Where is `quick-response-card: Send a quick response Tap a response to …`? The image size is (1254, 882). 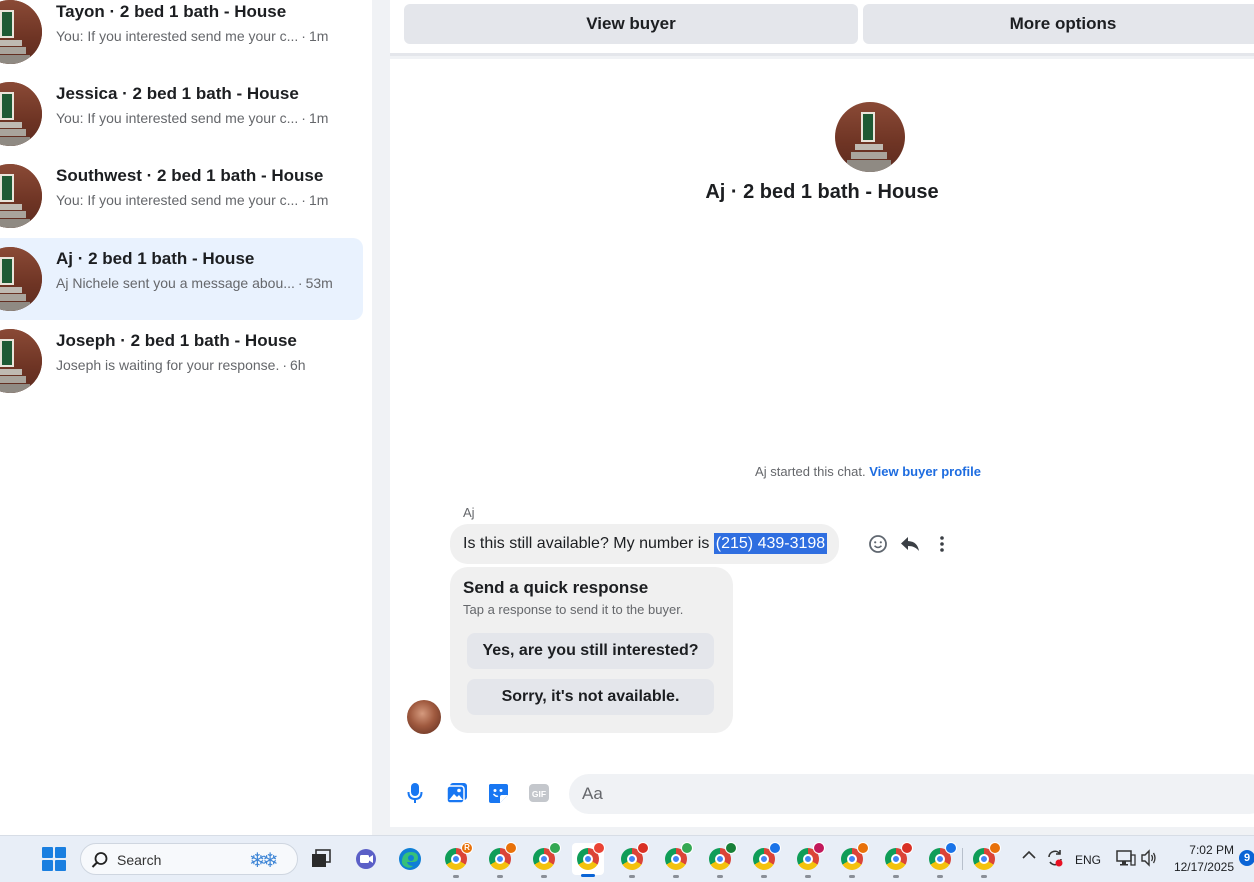 quick-response-card: Send a quick response Tap a response to … is located at coordinates (591, 650).